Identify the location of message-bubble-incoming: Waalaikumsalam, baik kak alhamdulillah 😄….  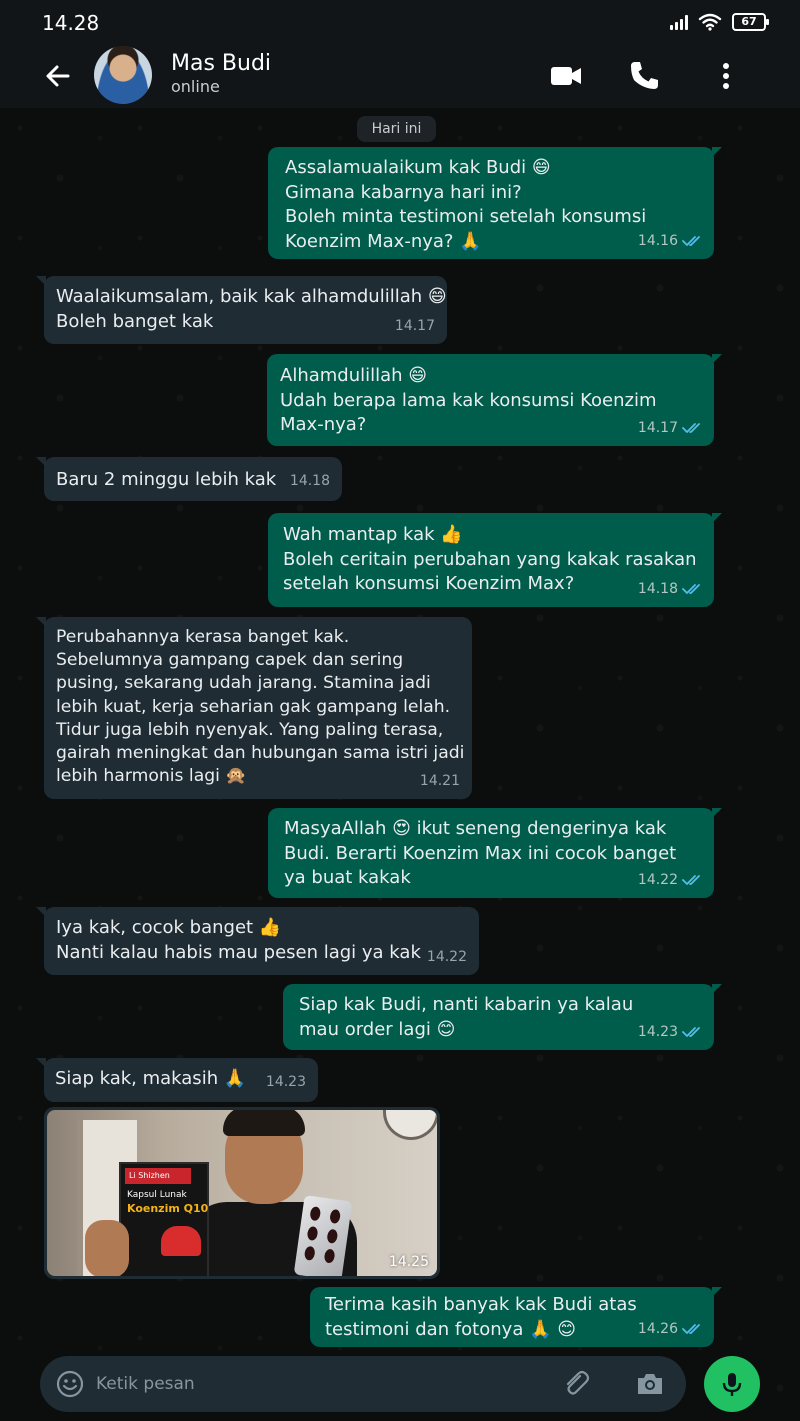
(241, 310).